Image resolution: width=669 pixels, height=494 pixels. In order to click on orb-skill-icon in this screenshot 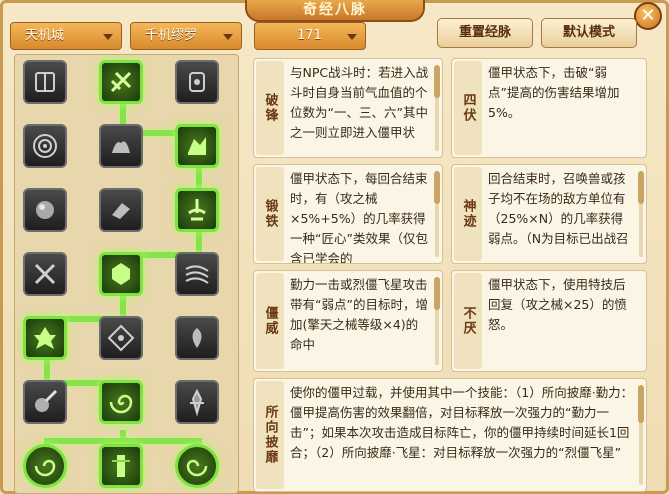, I will do `click(45, 210)`.